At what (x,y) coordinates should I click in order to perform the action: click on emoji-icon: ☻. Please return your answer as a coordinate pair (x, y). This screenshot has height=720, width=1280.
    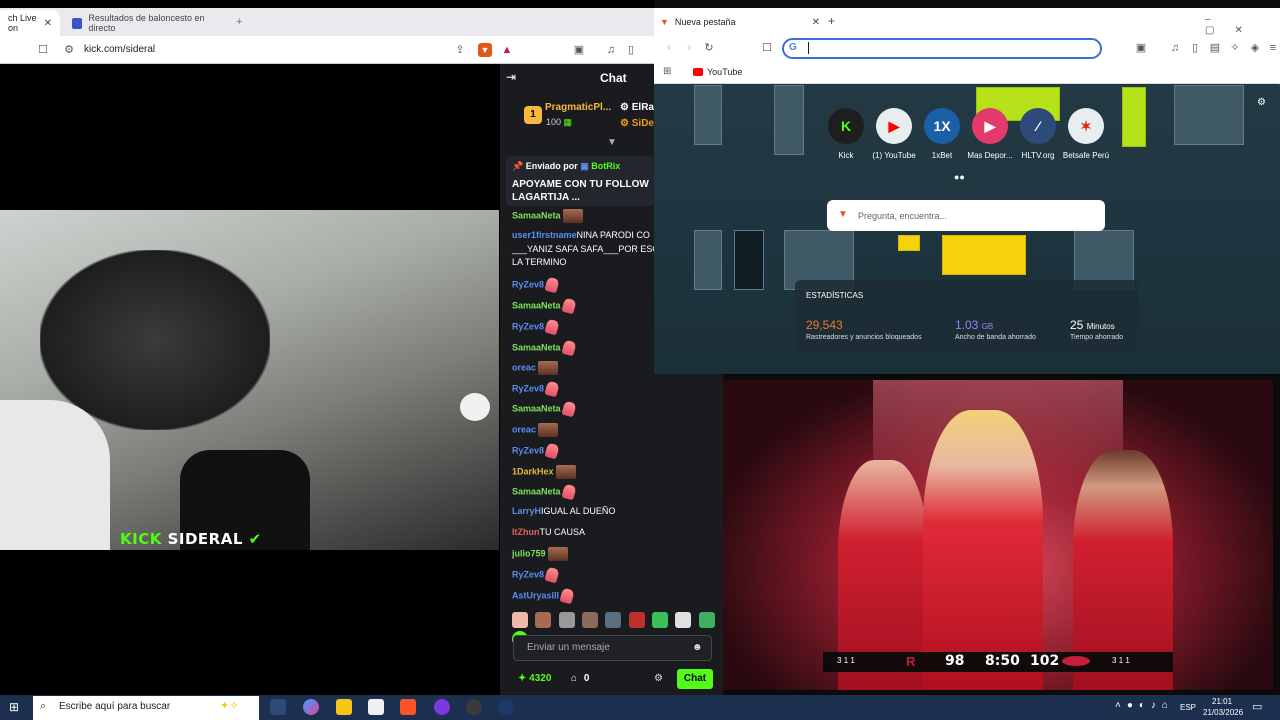
    Looking at the image, I should click on (697, 647).